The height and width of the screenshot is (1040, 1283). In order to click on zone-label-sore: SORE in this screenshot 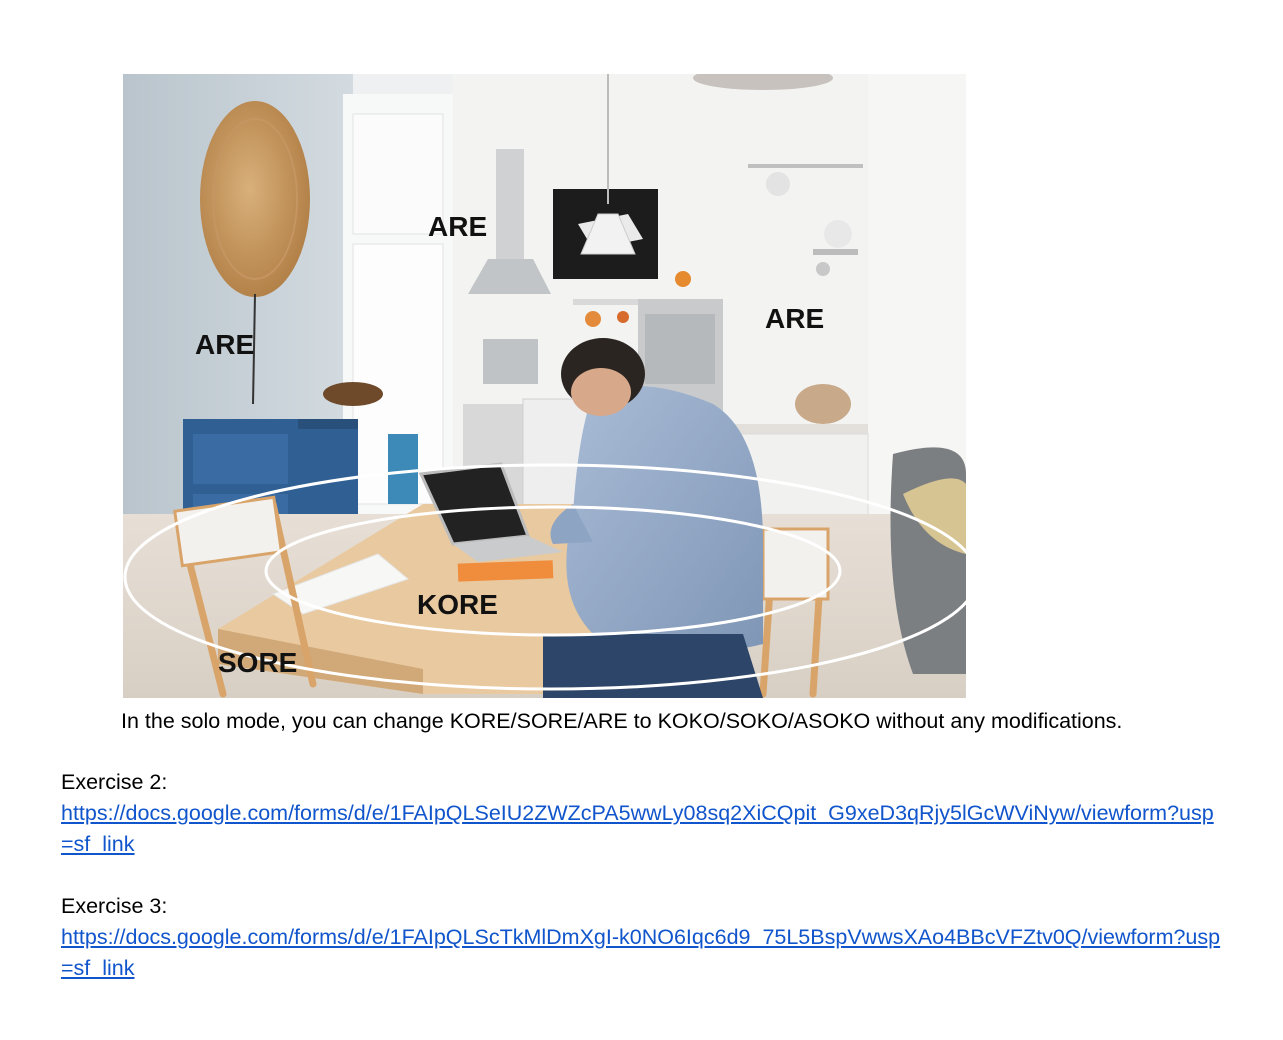, I will do `click(257, 662)`.